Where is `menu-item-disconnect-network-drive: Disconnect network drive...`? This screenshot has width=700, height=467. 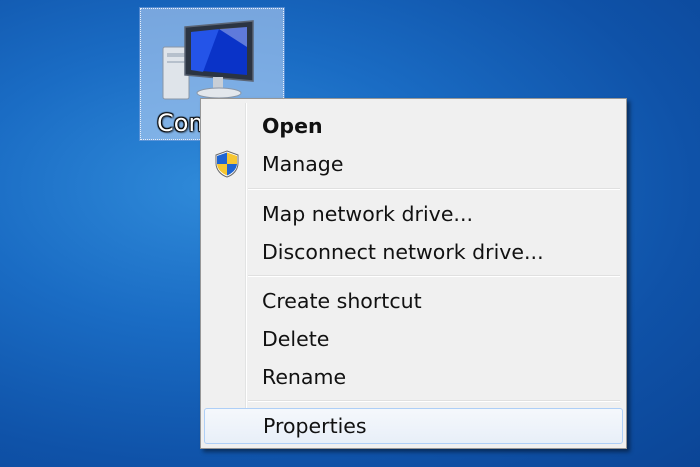 menu-item-disconnect-network-drive: Disconnect network drive... is located at coordinates (413, 252).